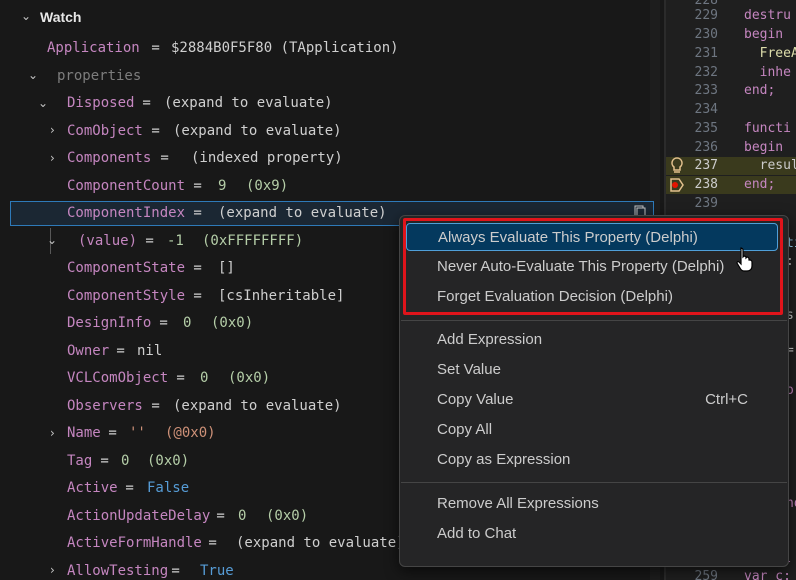  Describe the element at coordinates (118, 571) in the screenshot. I see `variable-name: AllowTesting` at that location.